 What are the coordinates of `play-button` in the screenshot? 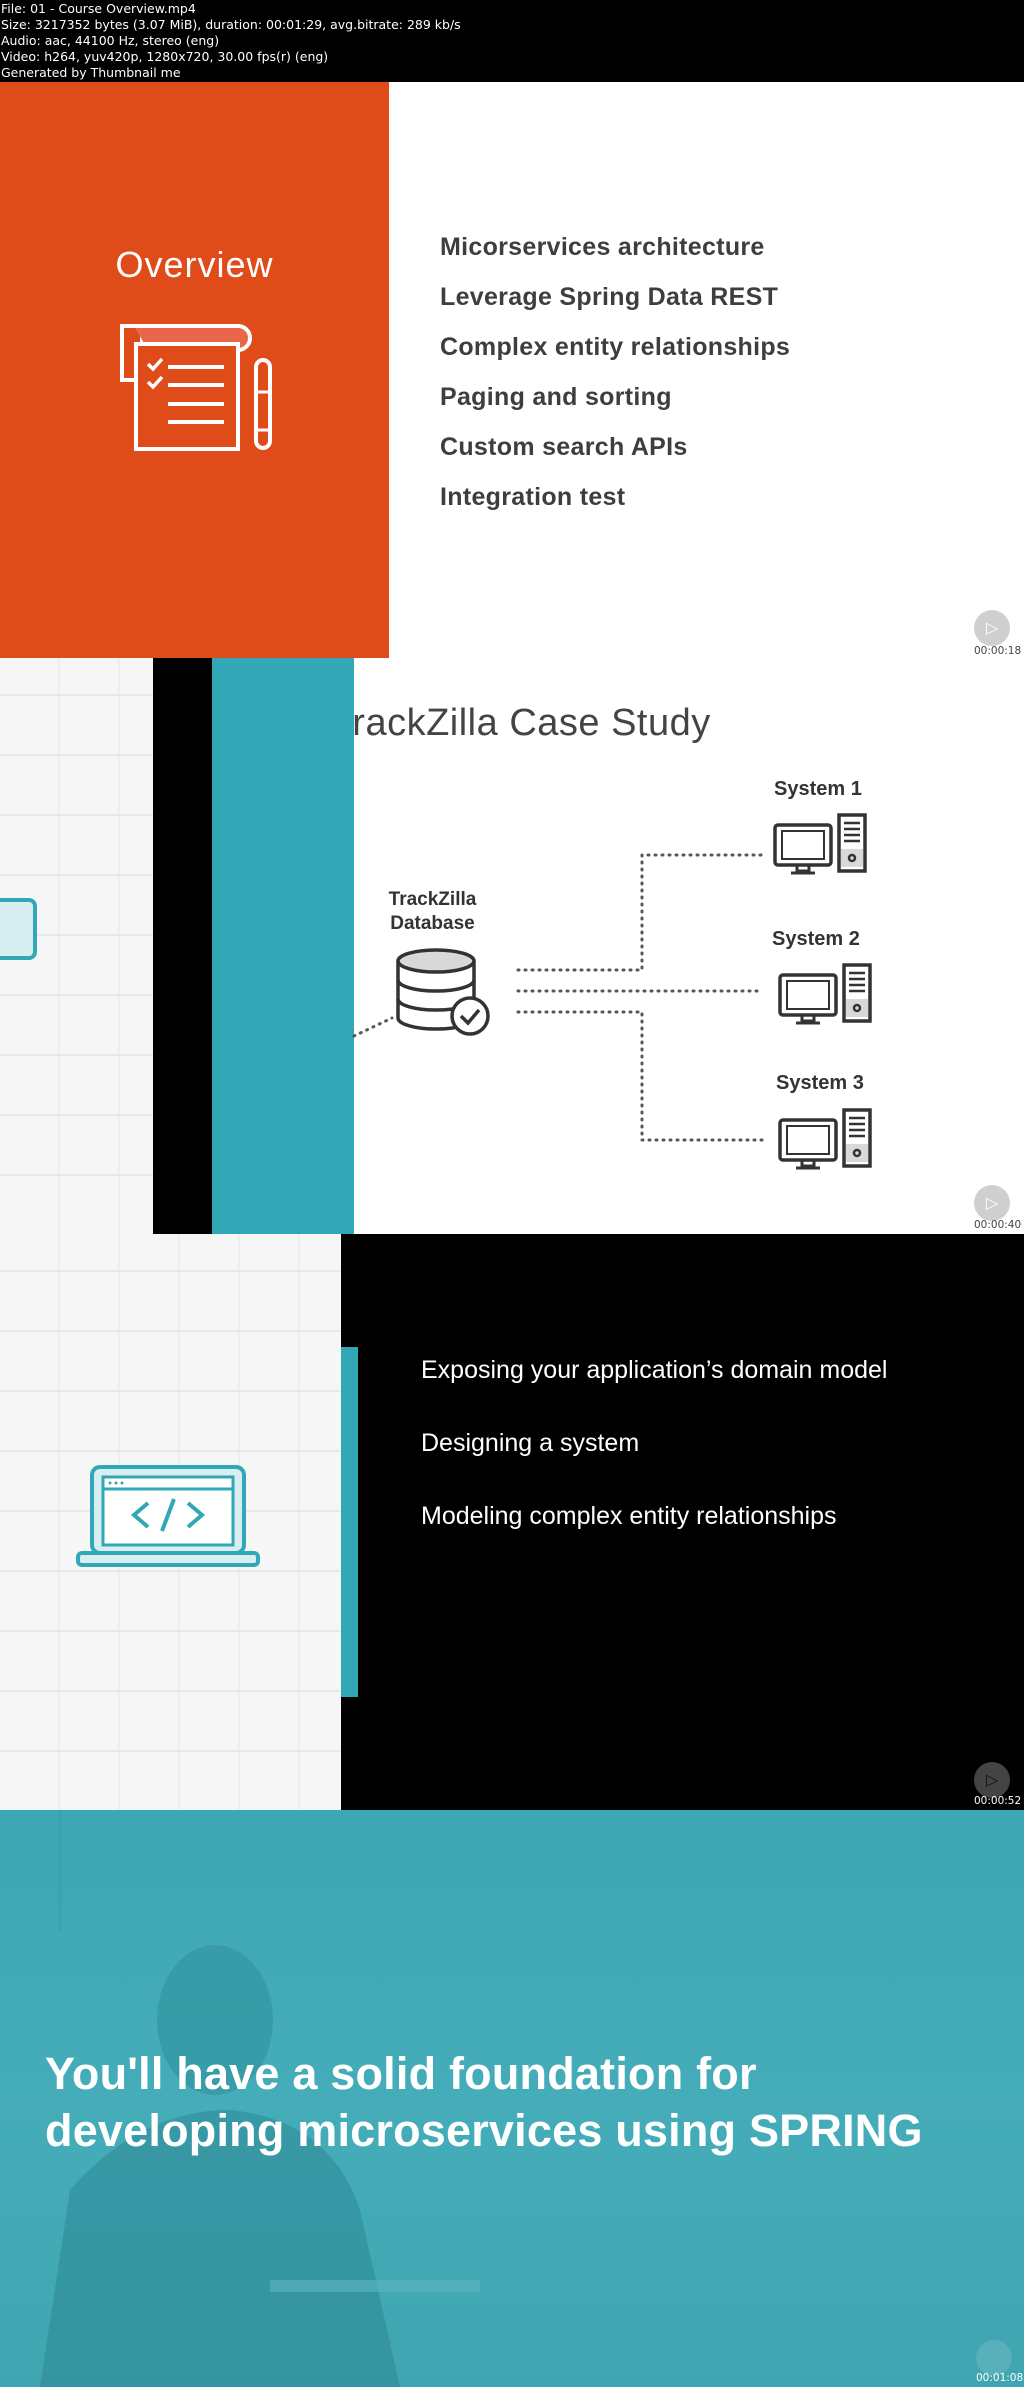 It's located at (994, 2358).